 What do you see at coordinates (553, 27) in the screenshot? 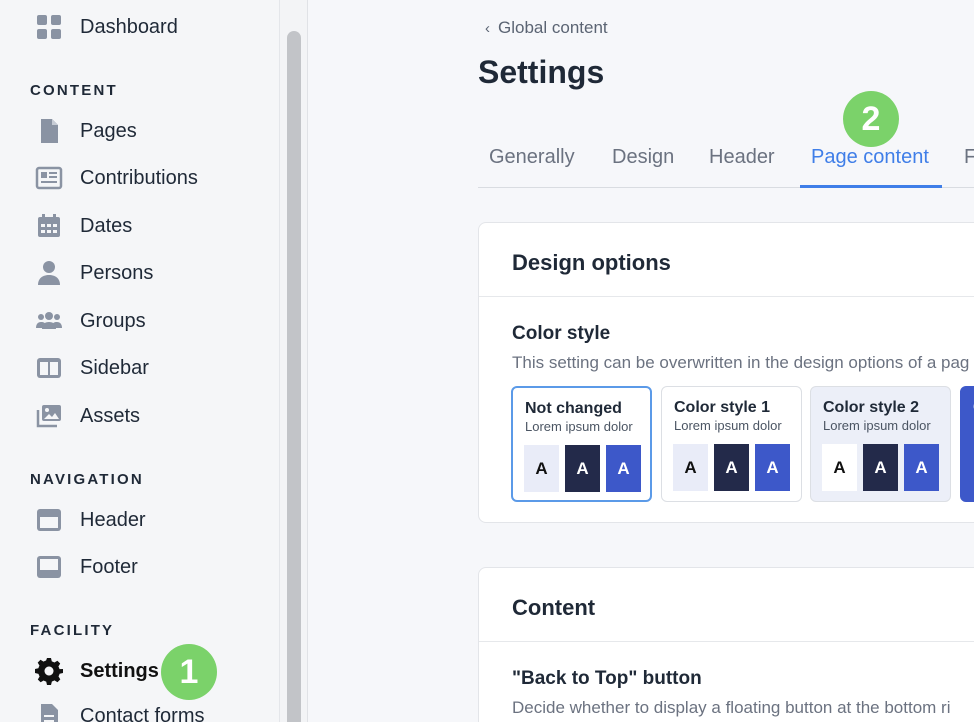
I see `breadcrumb-label: Global content` at bounding box center [553, 27].